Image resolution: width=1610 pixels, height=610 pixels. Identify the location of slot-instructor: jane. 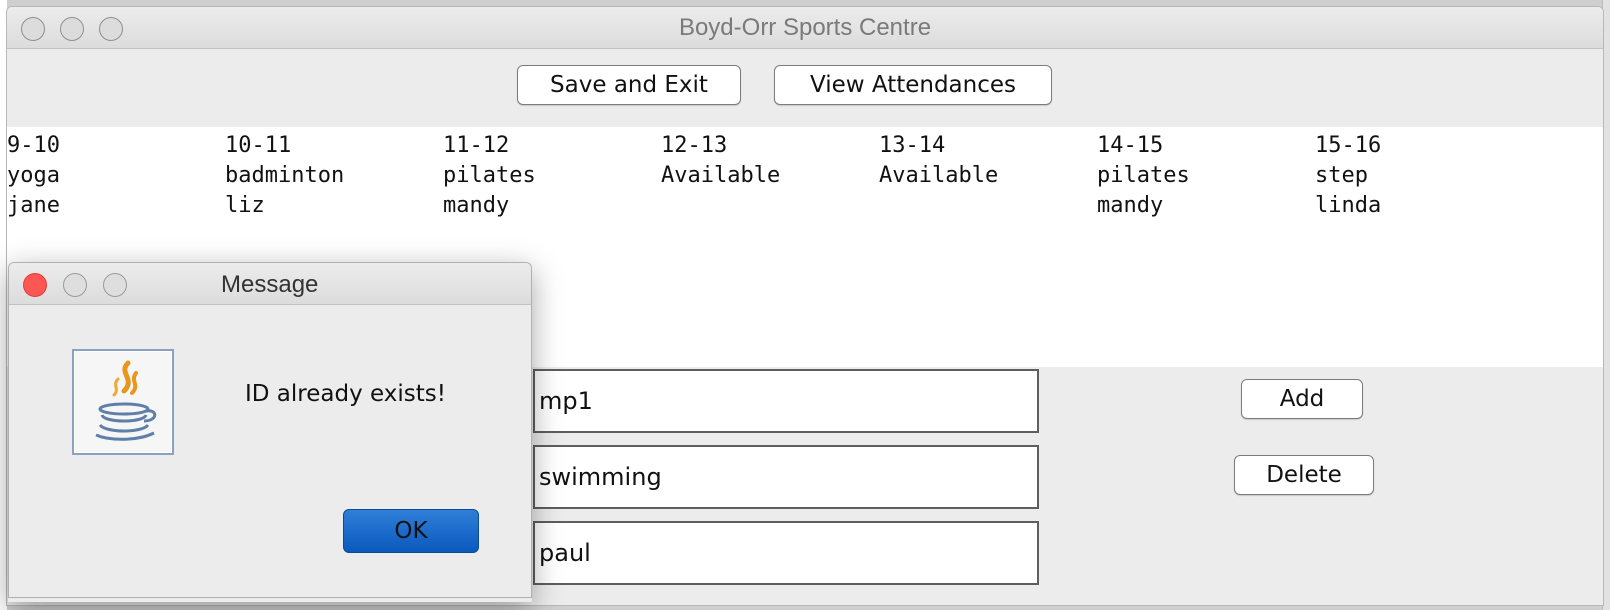
(33, 205).